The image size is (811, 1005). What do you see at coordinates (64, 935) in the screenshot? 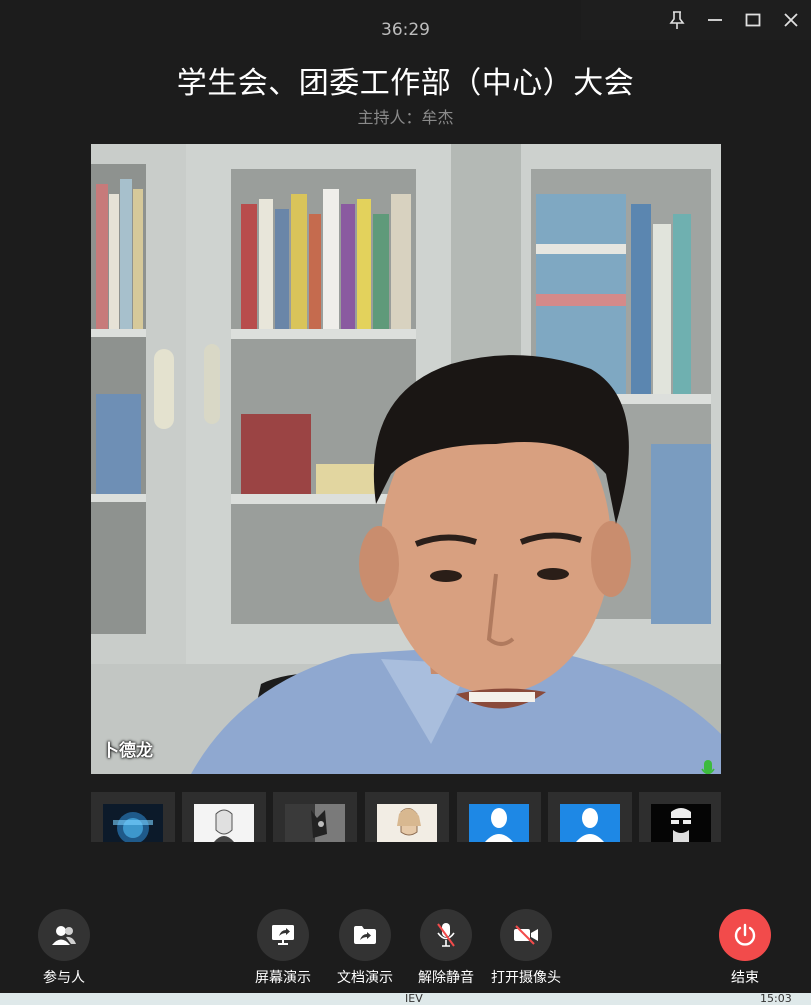
I see `participants-icon` at bounding box center [64, 935].